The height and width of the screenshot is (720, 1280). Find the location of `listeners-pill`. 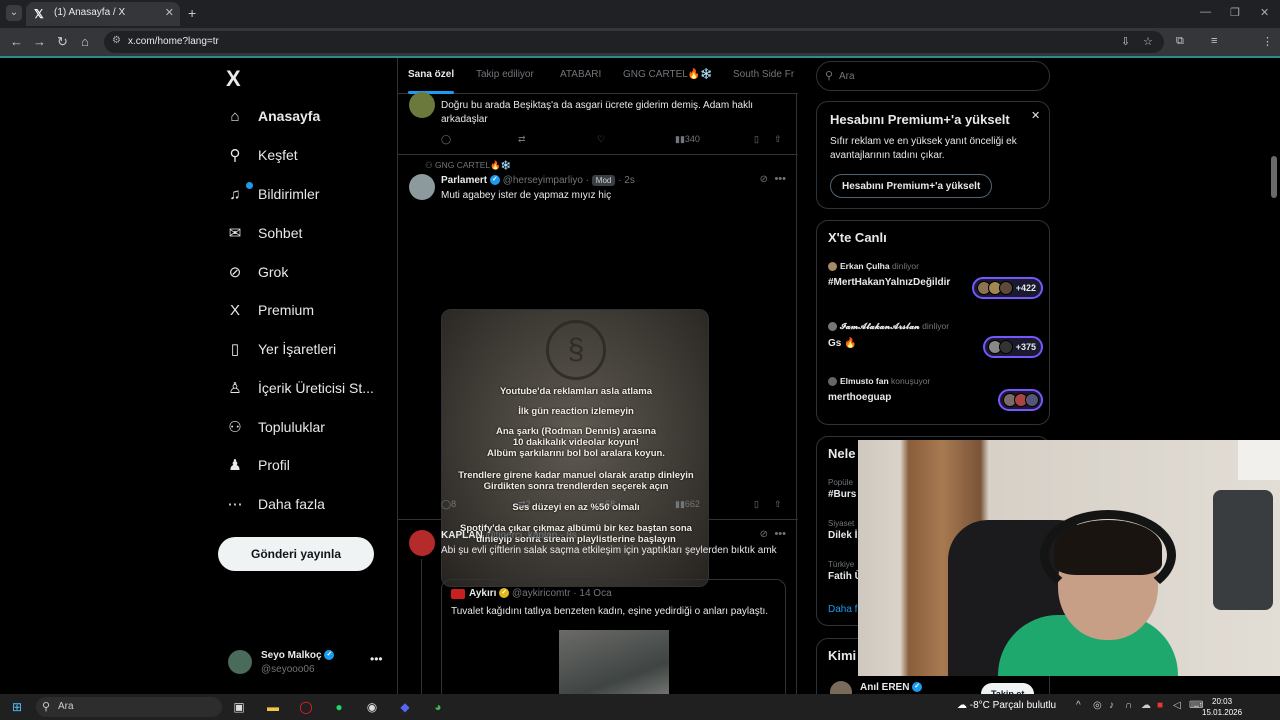

listeners-pill is located at coordinates (1020, 400).